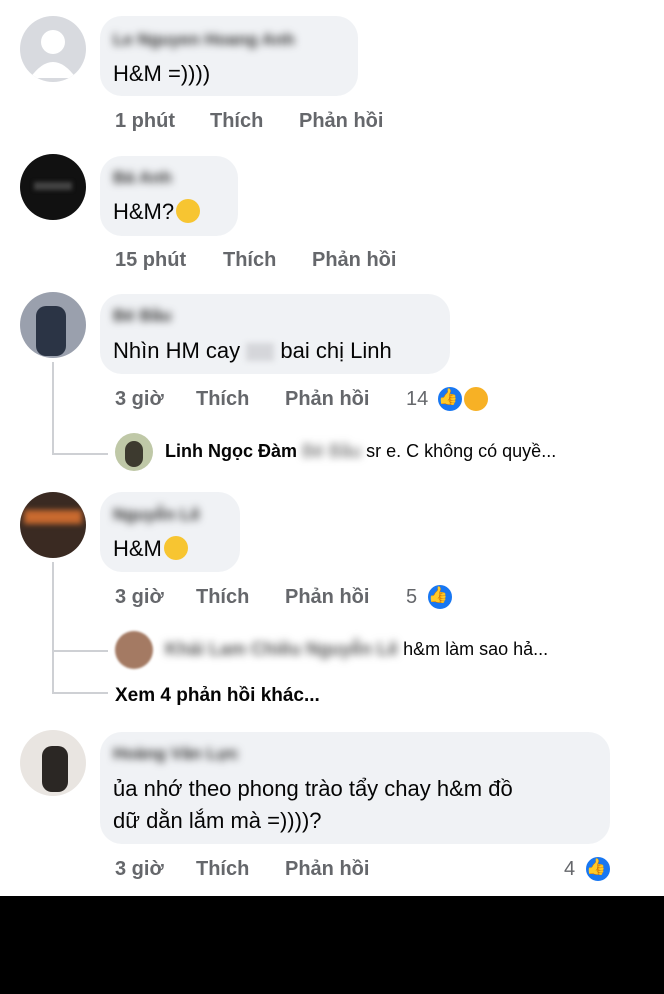 Image resolution: width=664 pixels, height=994 pixels. I want to click on comment-text: H&M, so click(150, 549).